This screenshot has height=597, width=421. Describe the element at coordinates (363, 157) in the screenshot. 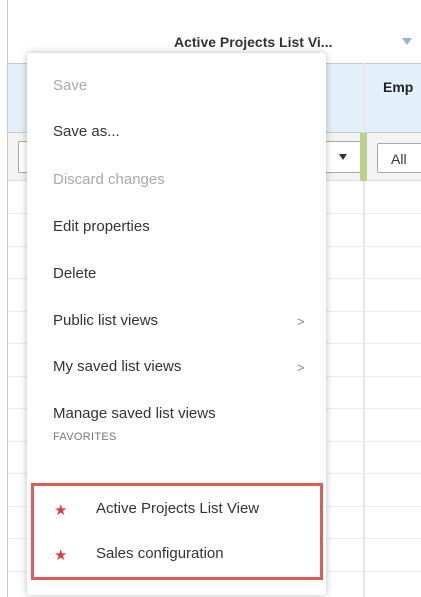

I see `column-accent-bar` at that location.